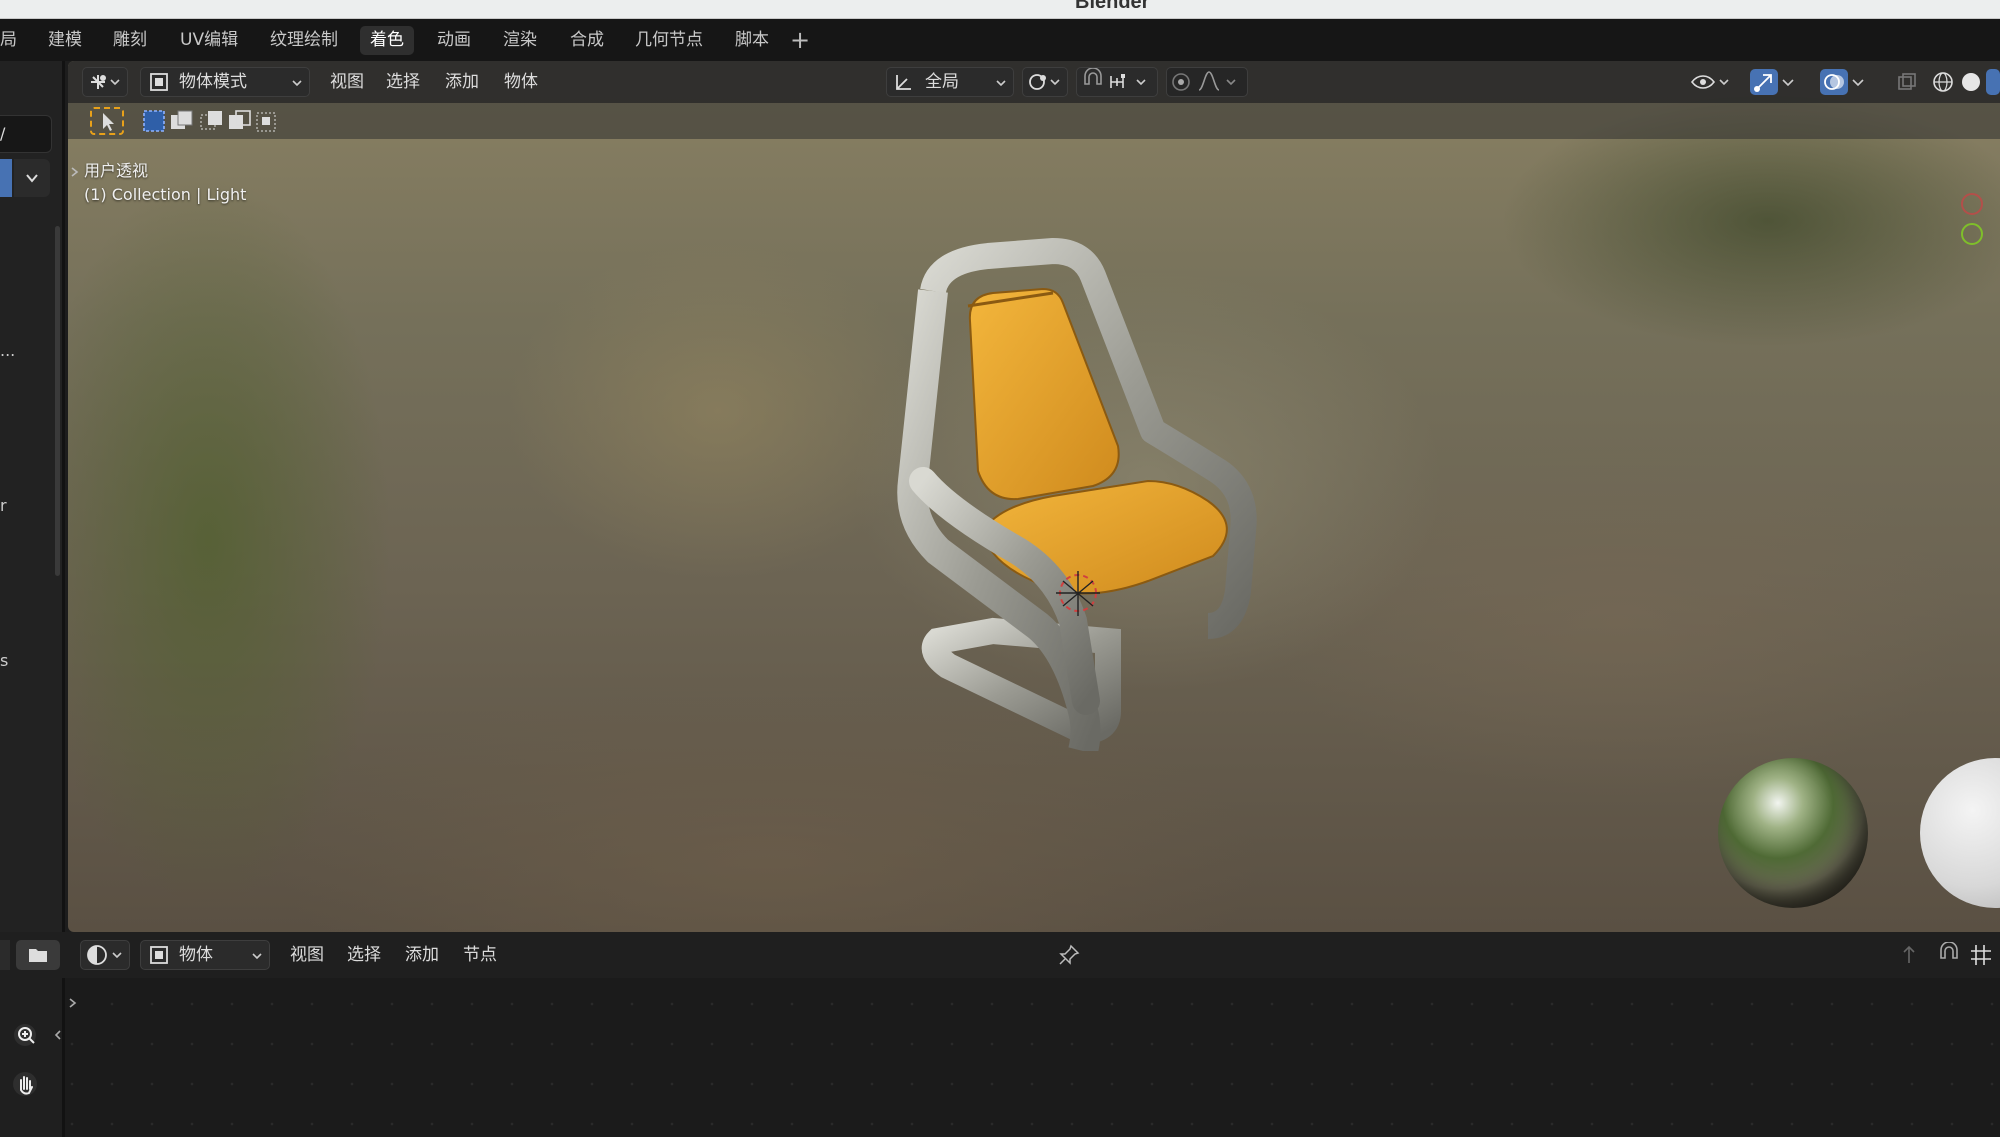  I want to click on tab-layout: 局, so click(13, 40).